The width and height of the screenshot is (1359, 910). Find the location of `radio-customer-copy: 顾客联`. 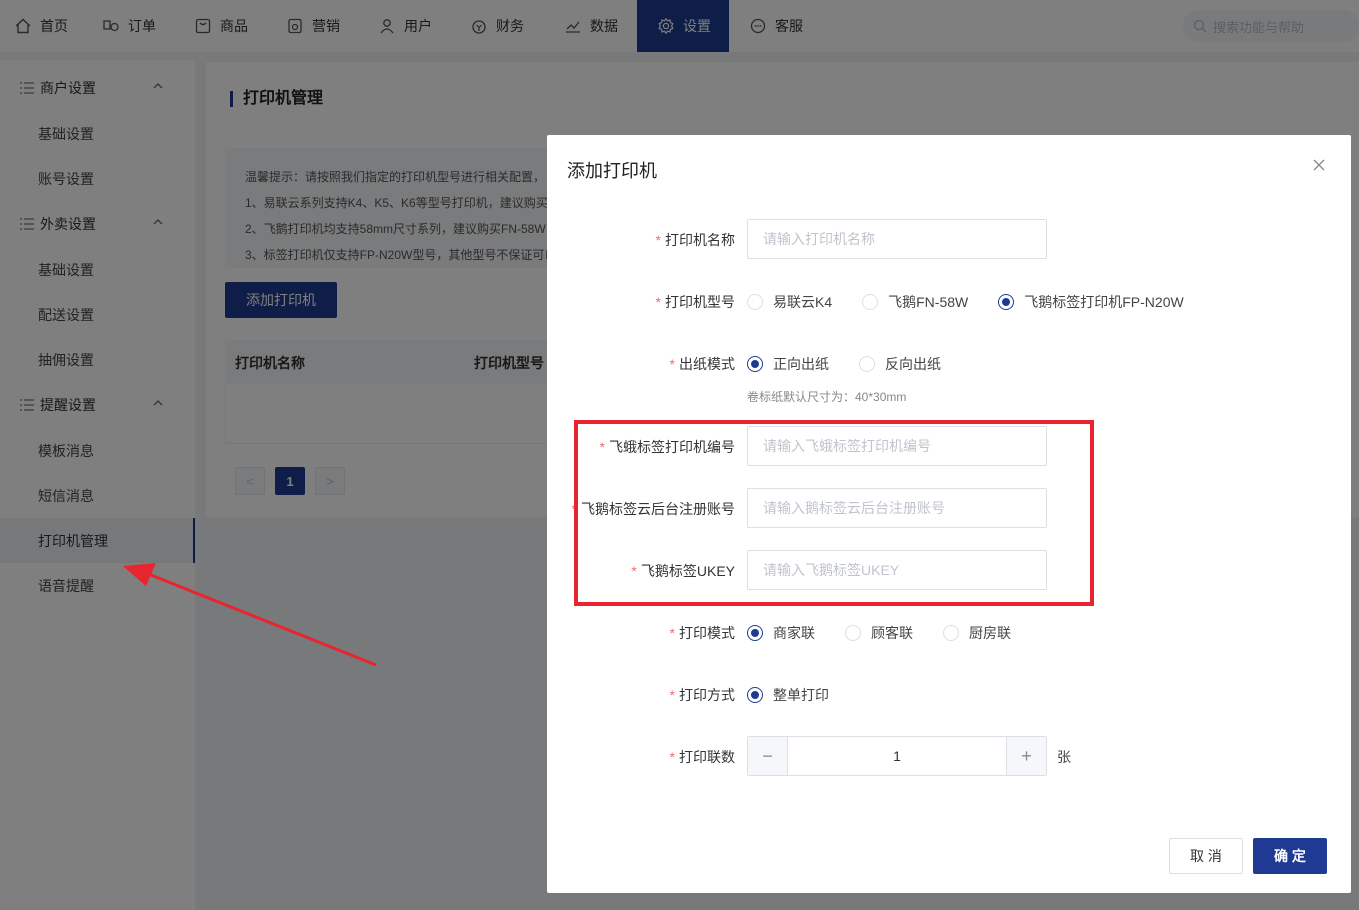

radio-customer-copy: 顾客联 is located at coordinates (879, 633).